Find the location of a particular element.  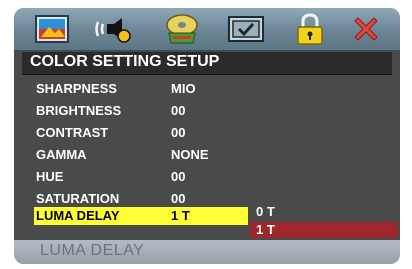

option-0t: 0 T is located at coordinates (324, 212).